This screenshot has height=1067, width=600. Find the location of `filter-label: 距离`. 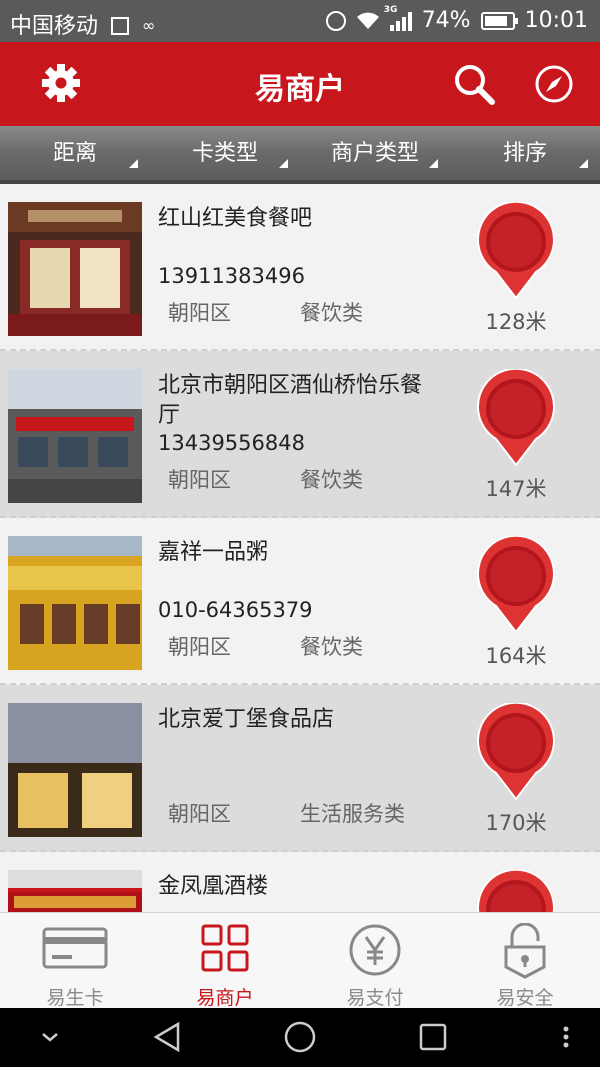

filter-label: 距离 is located at coordinates (74, 153).